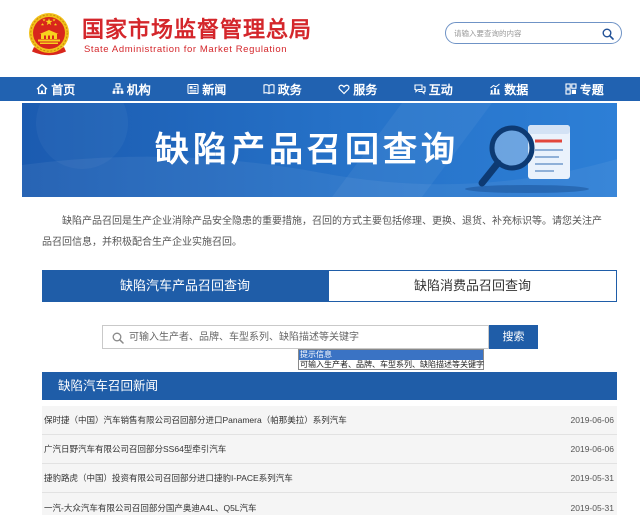 This screenshot has width=640, height=515. I want to click on site-title: 国家市场监督管理总局, so click(197, 29).